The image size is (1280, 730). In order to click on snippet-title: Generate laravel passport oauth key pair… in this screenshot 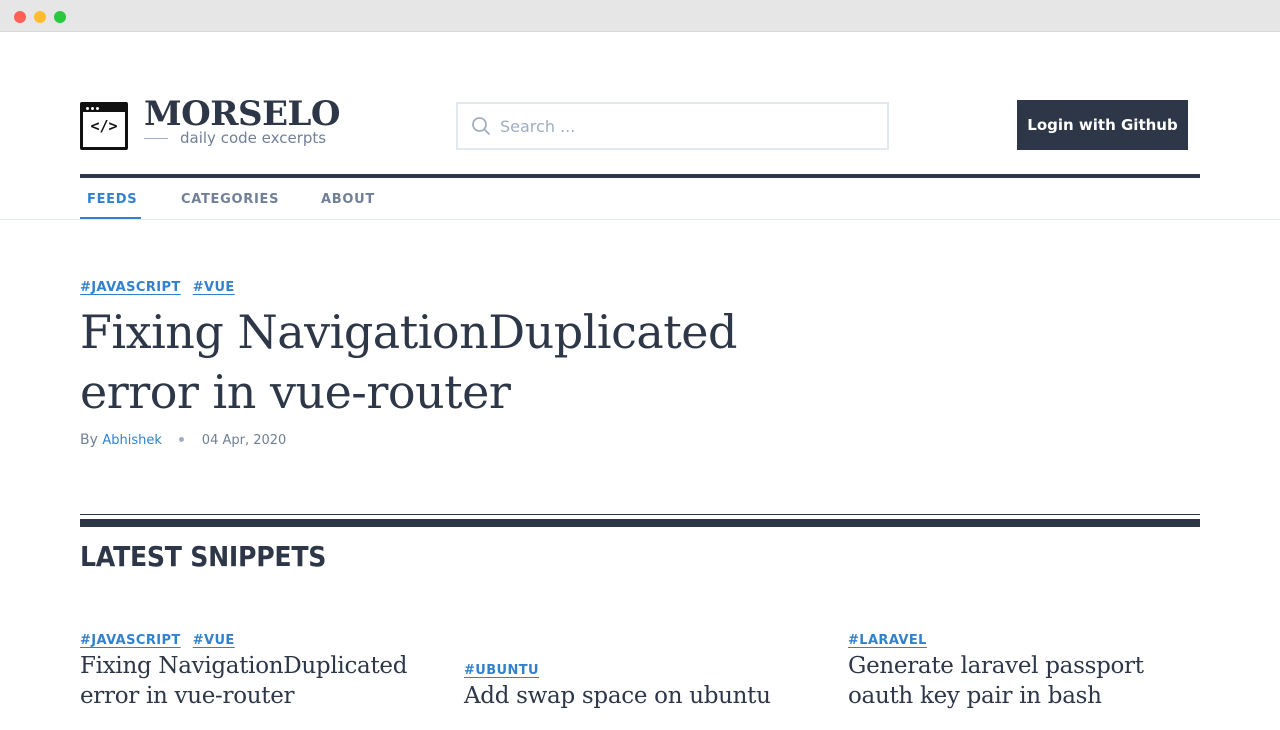, I will do `click(1024, 681)`.